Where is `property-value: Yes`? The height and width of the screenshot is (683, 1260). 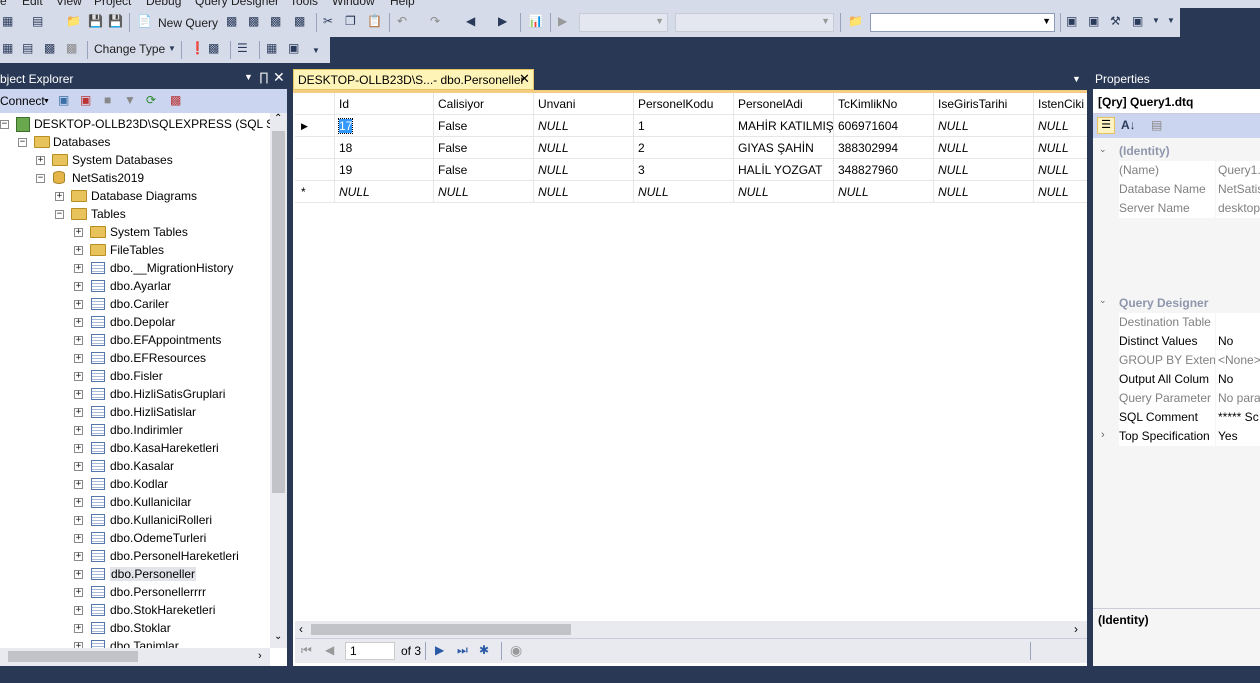 property-value: Yes is located at coordinates (1238, 436).